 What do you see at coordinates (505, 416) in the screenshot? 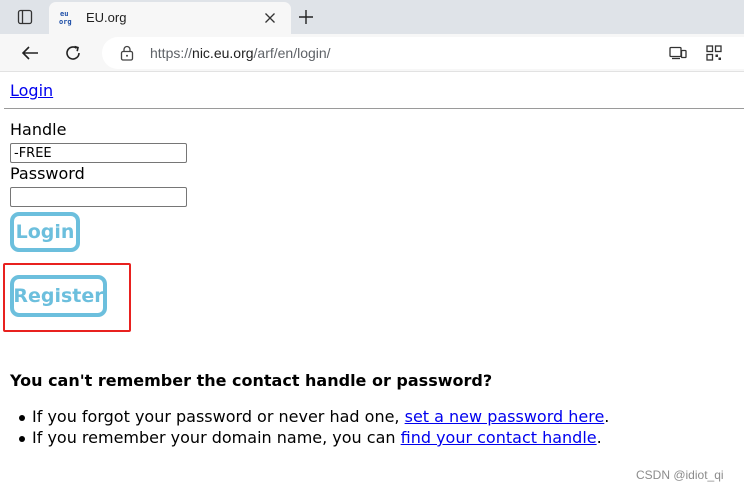
I see `reset-password-link: set a new password here` at bounding box center [505, 416].